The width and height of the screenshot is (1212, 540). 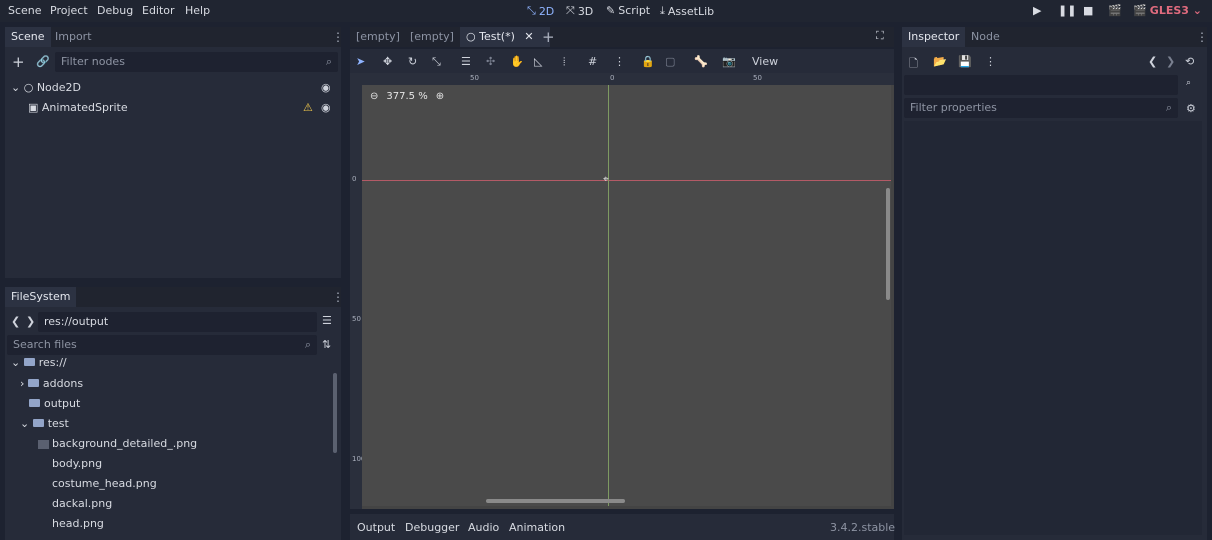 I want to click on link-icon: 🔗, so click(x=43, y=61).